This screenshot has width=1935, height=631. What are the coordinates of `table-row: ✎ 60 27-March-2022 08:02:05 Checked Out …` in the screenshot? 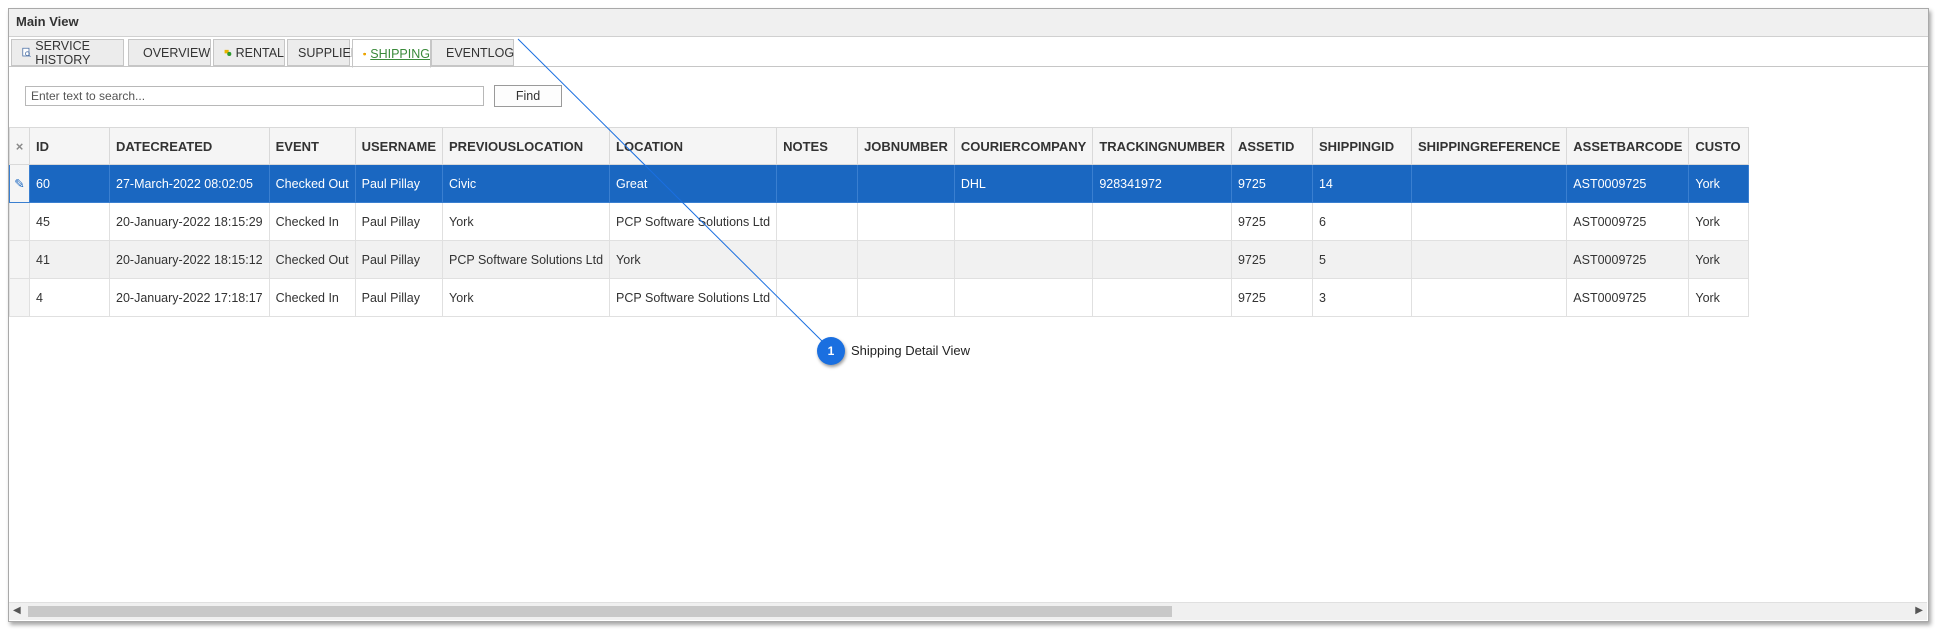 It's located at (879, 183).